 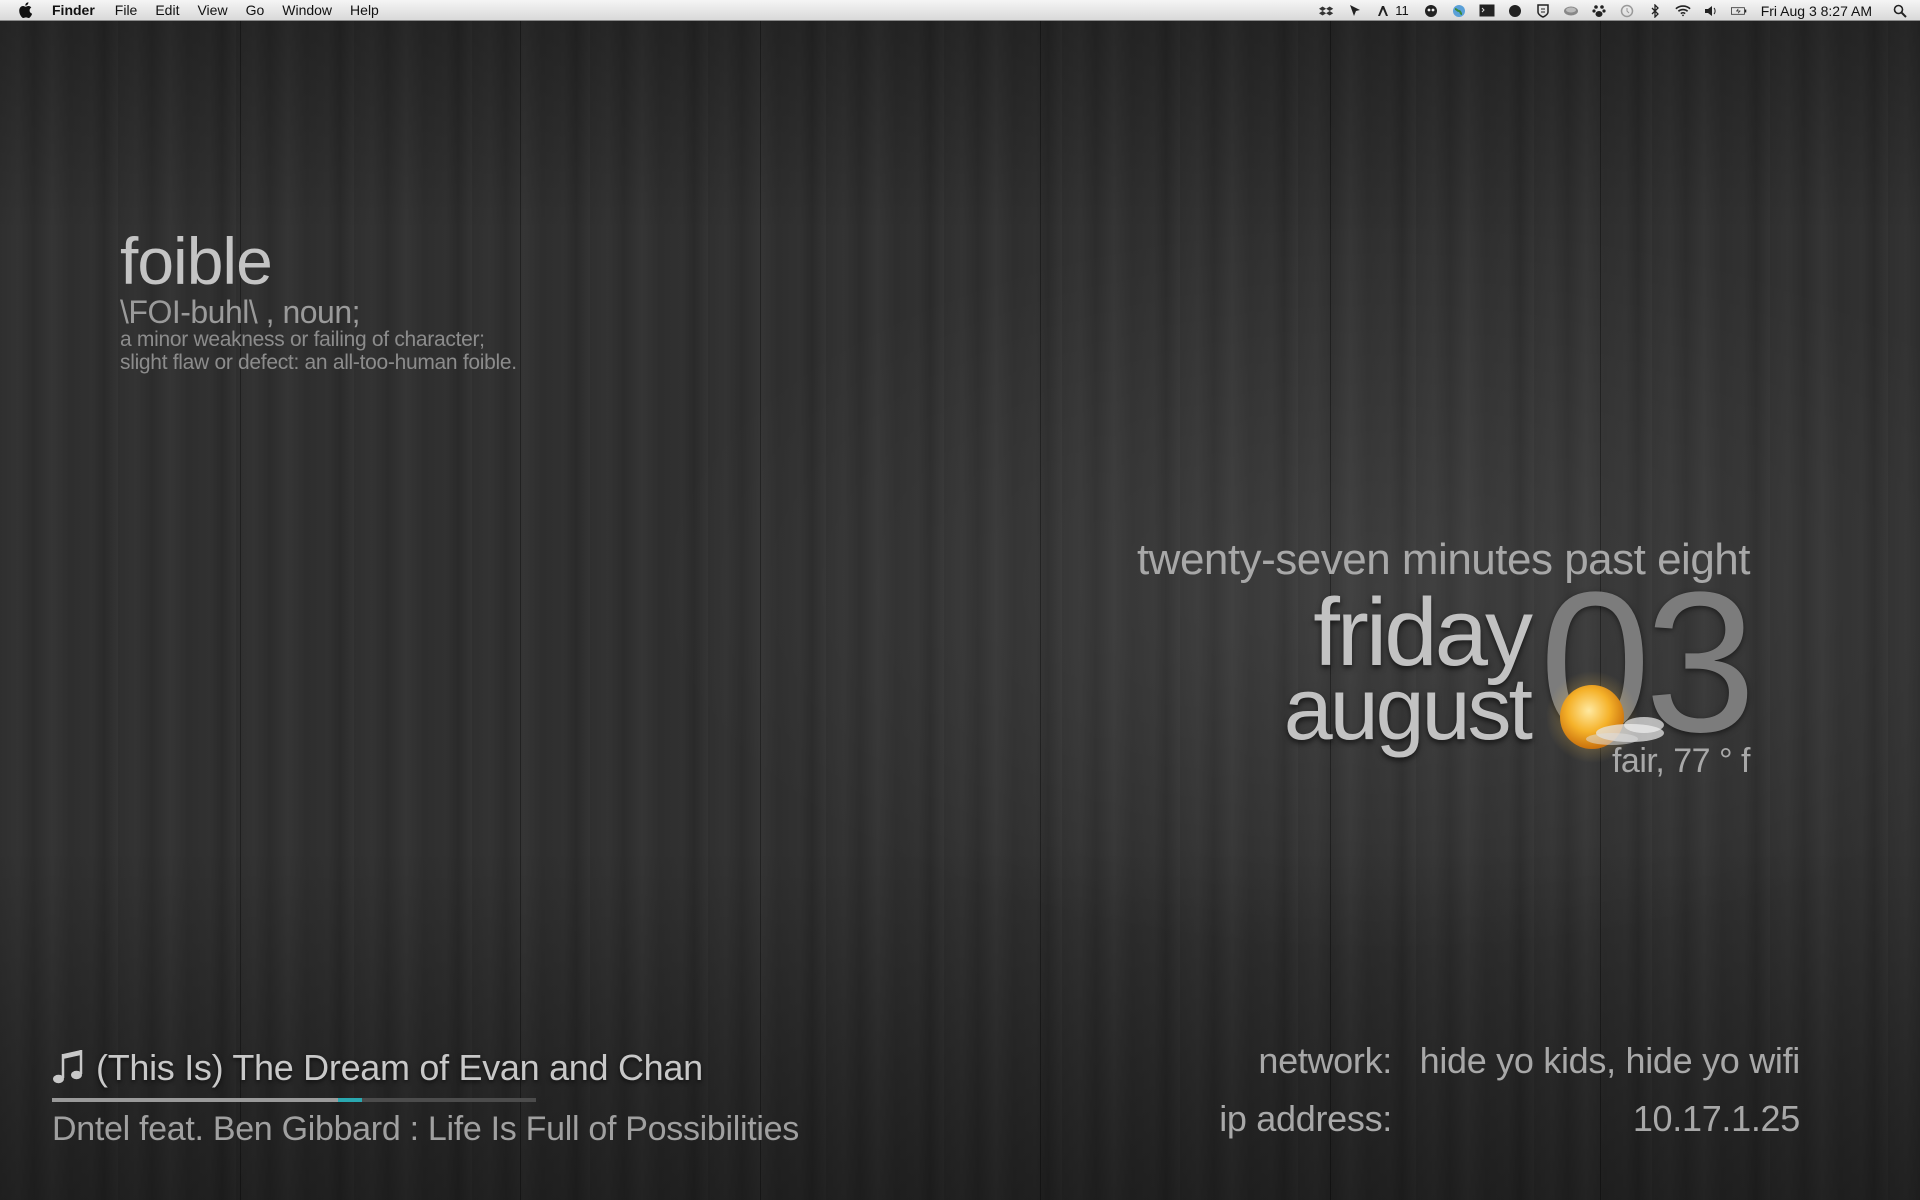 What do you see at coordinates (1571, 11) in the screenshot?
I see `disk-icon` at bounding box center [1571, 11].